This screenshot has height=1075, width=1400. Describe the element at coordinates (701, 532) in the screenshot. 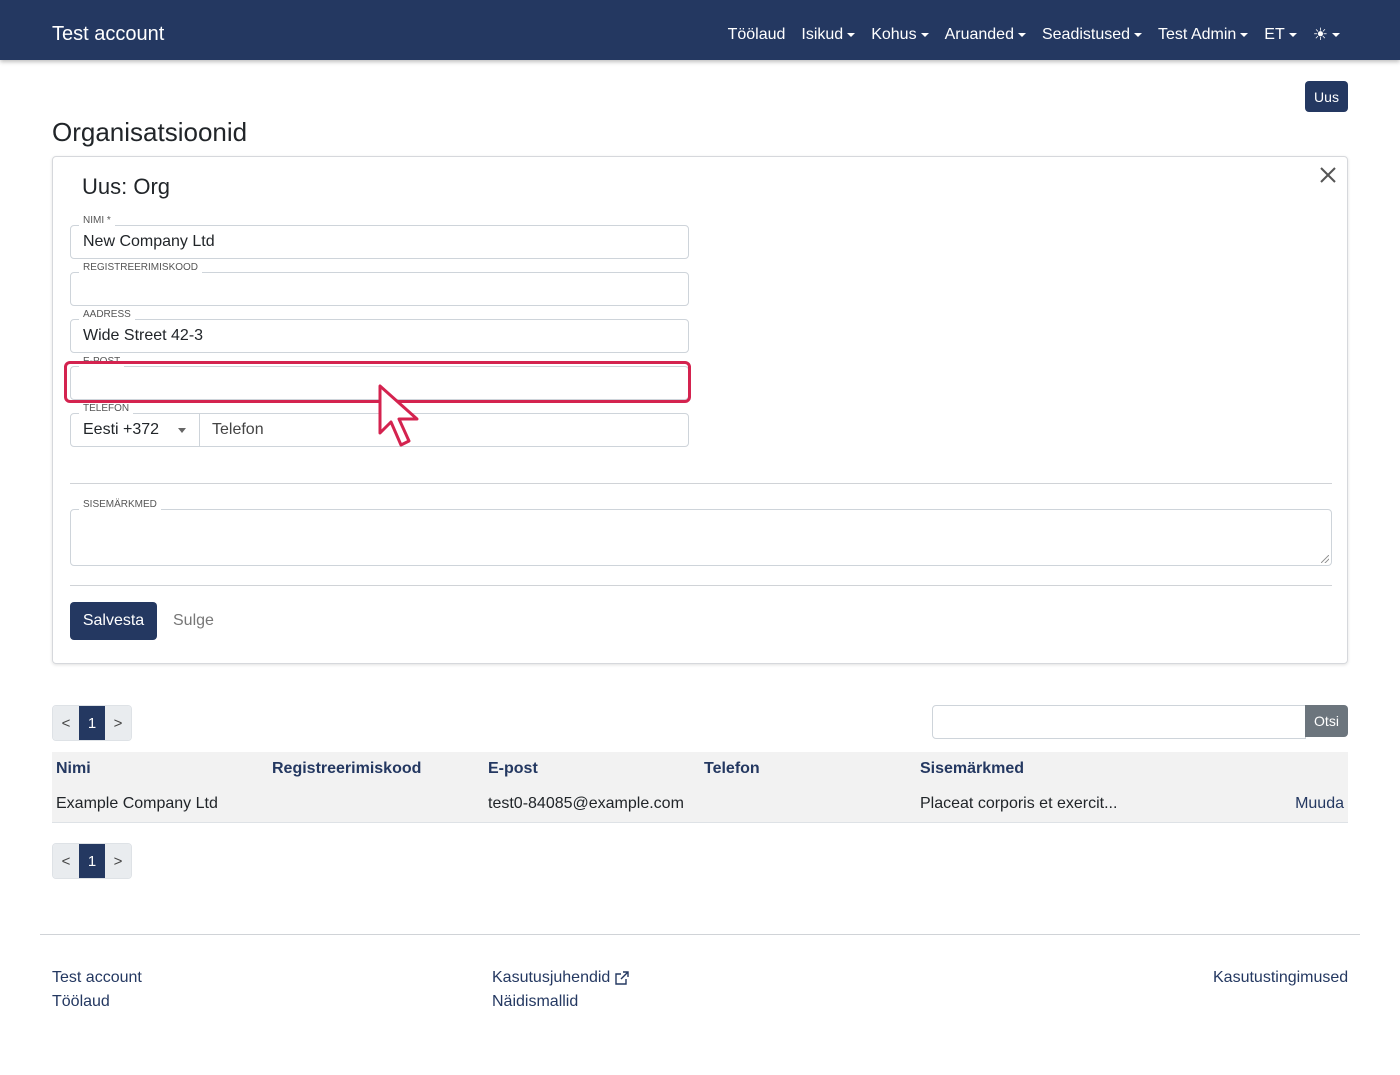

I see `notes-textarea: Sisemärkmed` at that location.